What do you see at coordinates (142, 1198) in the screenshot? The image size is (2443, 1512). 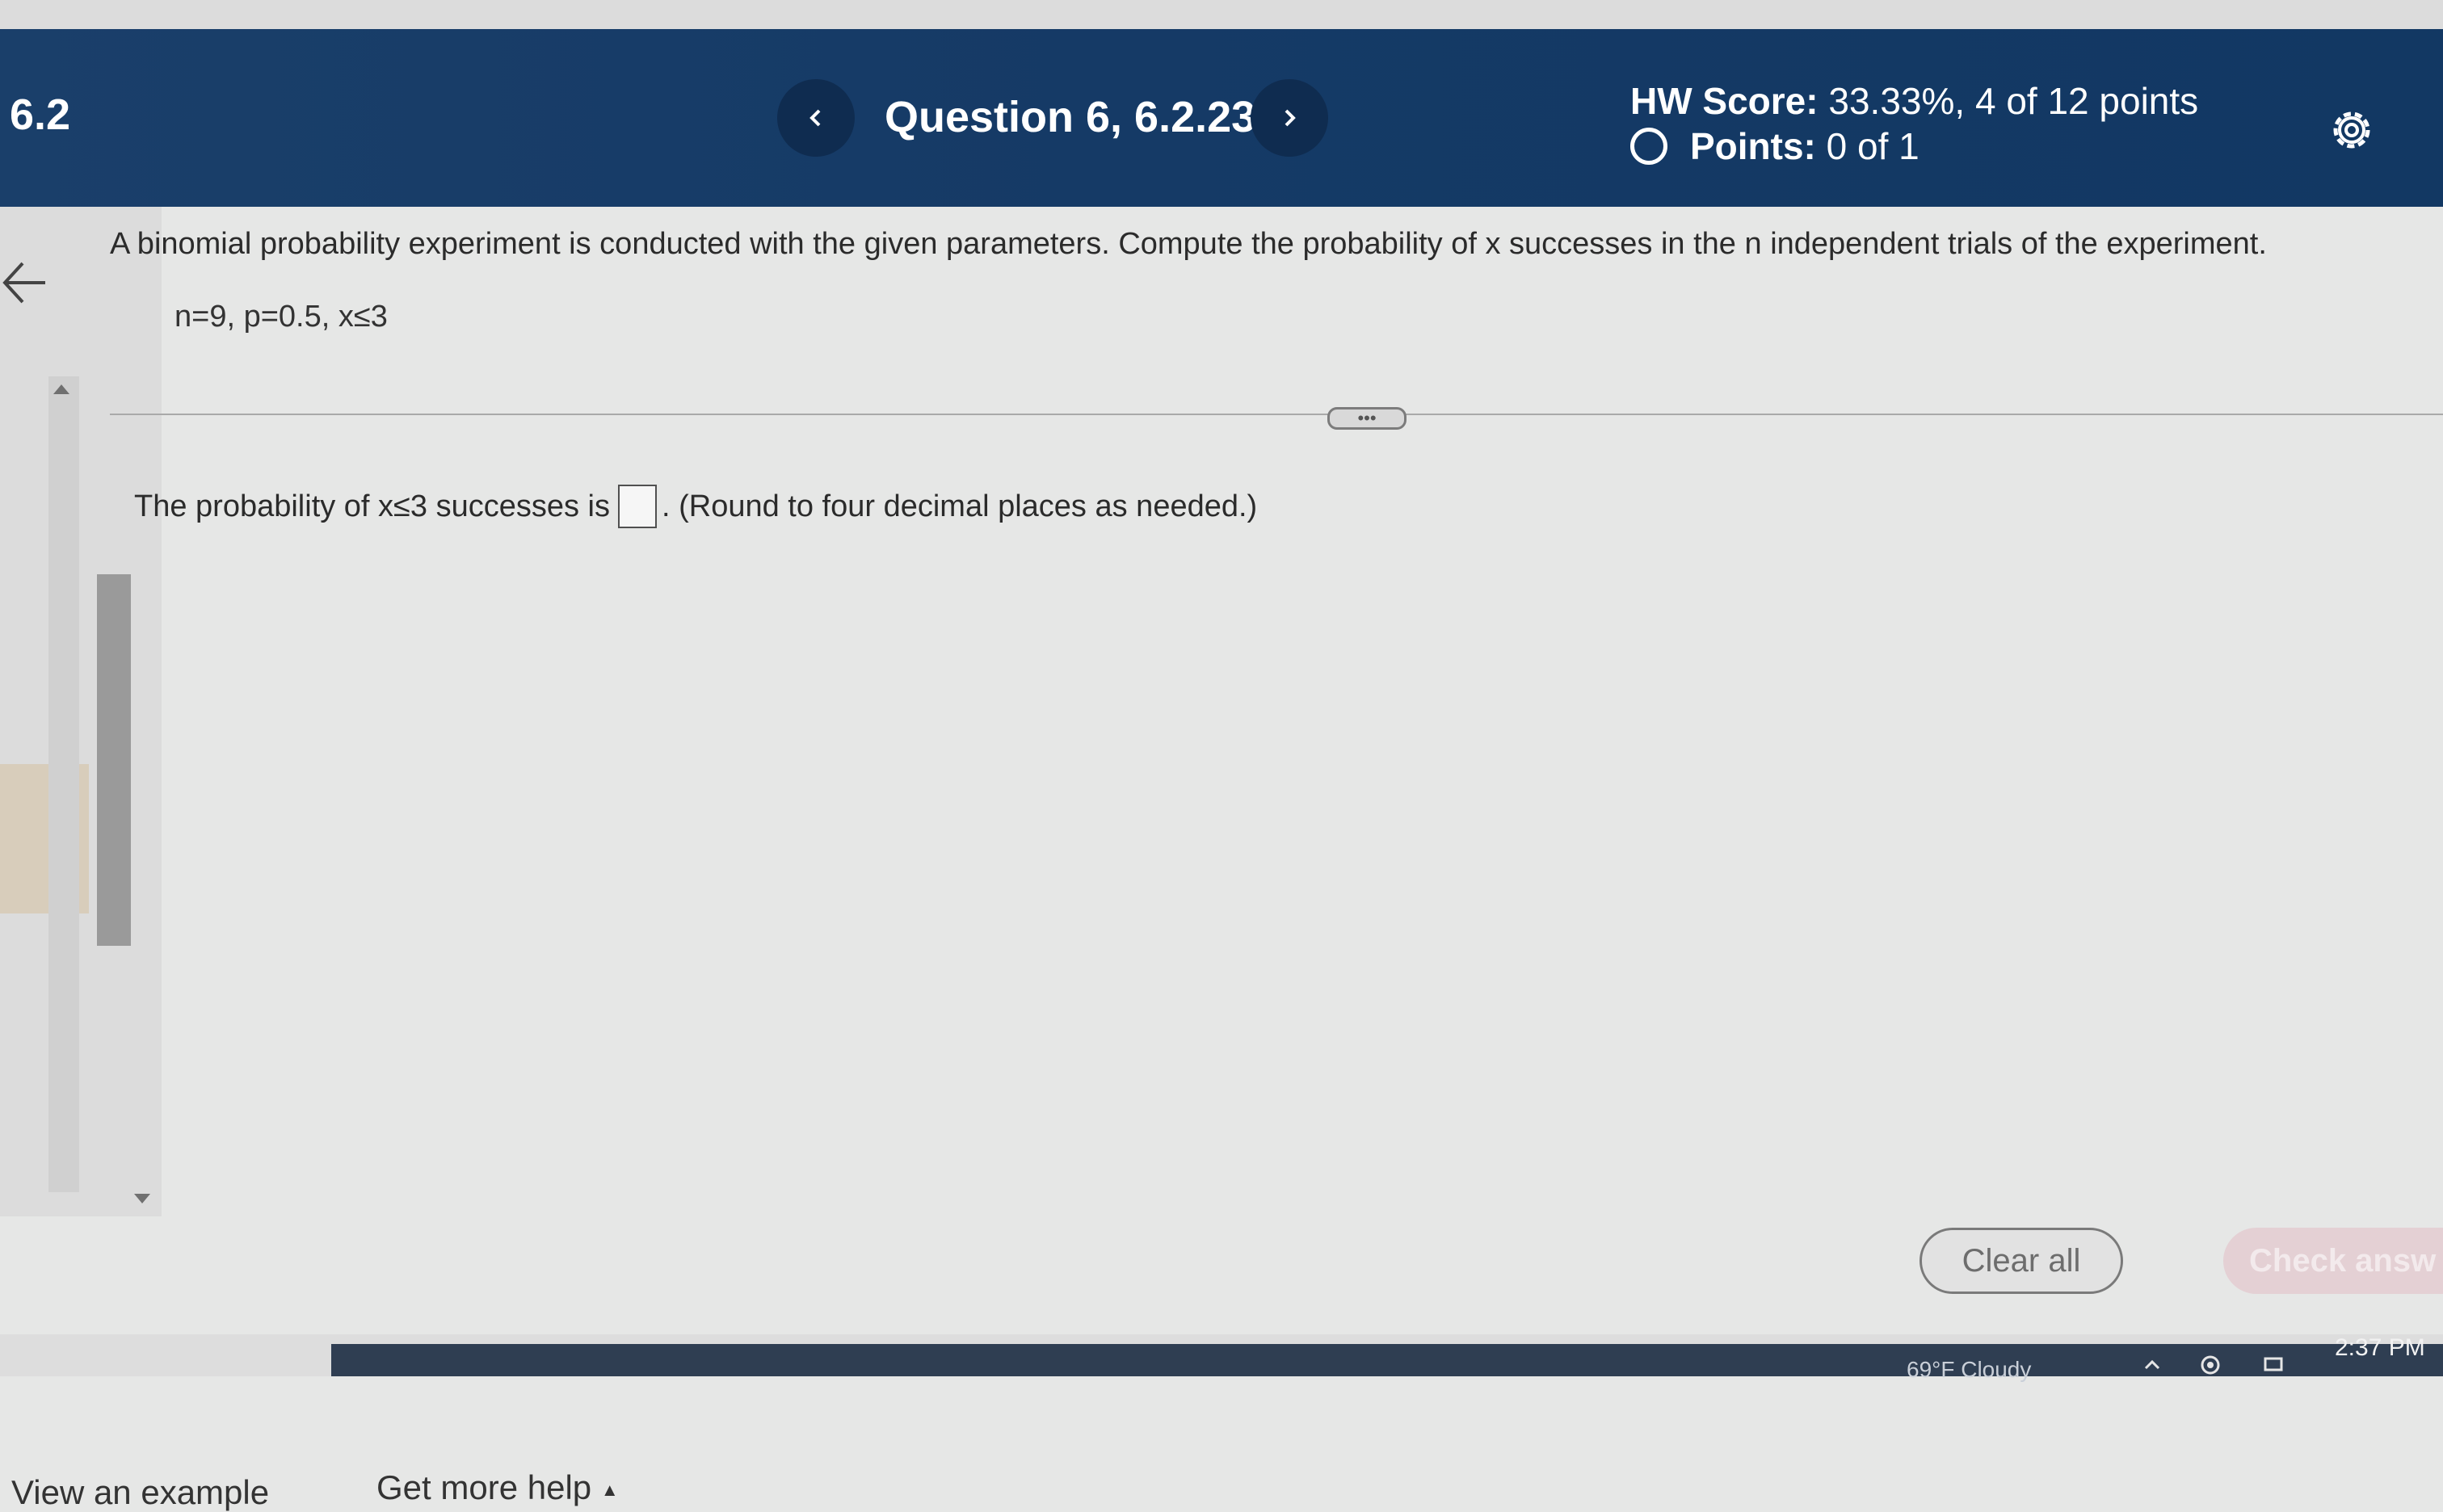 I see `scroll-down-arrow-icon` at bounding box center [142, 1198].